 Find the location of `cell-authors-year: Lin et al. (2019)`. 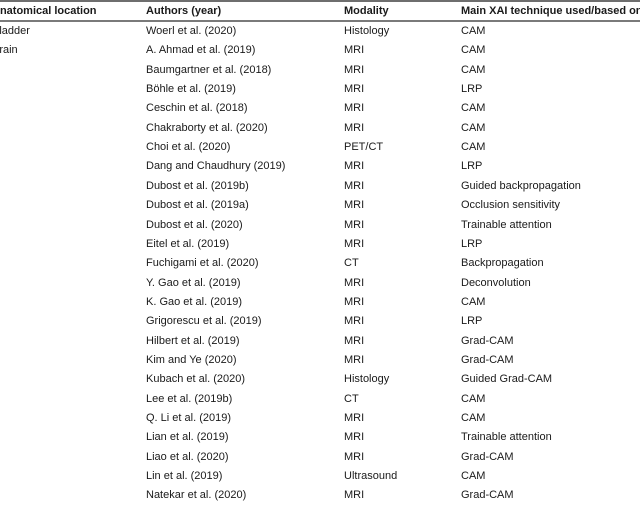

cell-authors-year: Lin et al. (2019) is located at coordinates (184, 476).